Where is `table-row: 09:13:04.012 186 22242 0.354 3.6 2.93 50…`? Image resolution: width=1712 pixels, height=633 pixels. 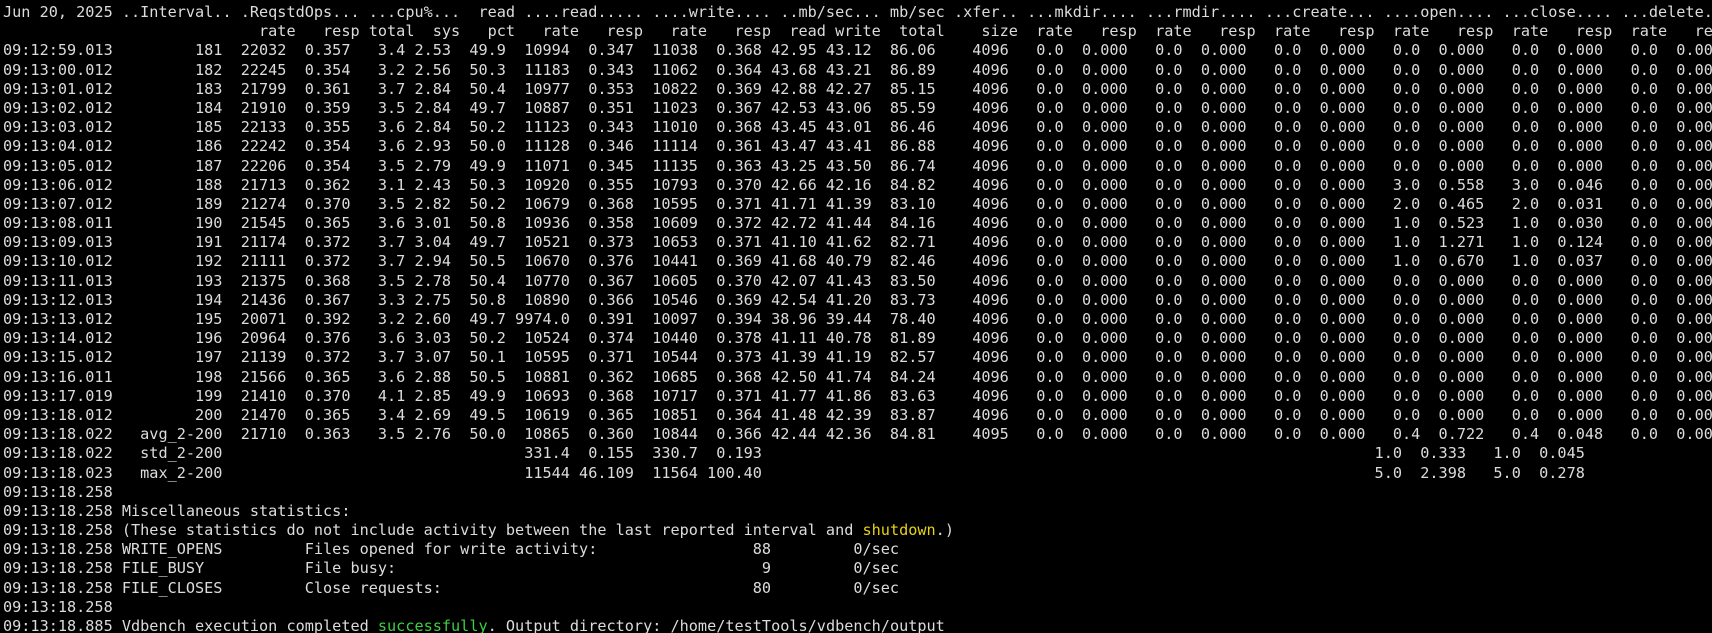 table-row: 09:13:04.012 186 22242 0.354 3.6 2.93 50… is located at coordinates (857, 146).